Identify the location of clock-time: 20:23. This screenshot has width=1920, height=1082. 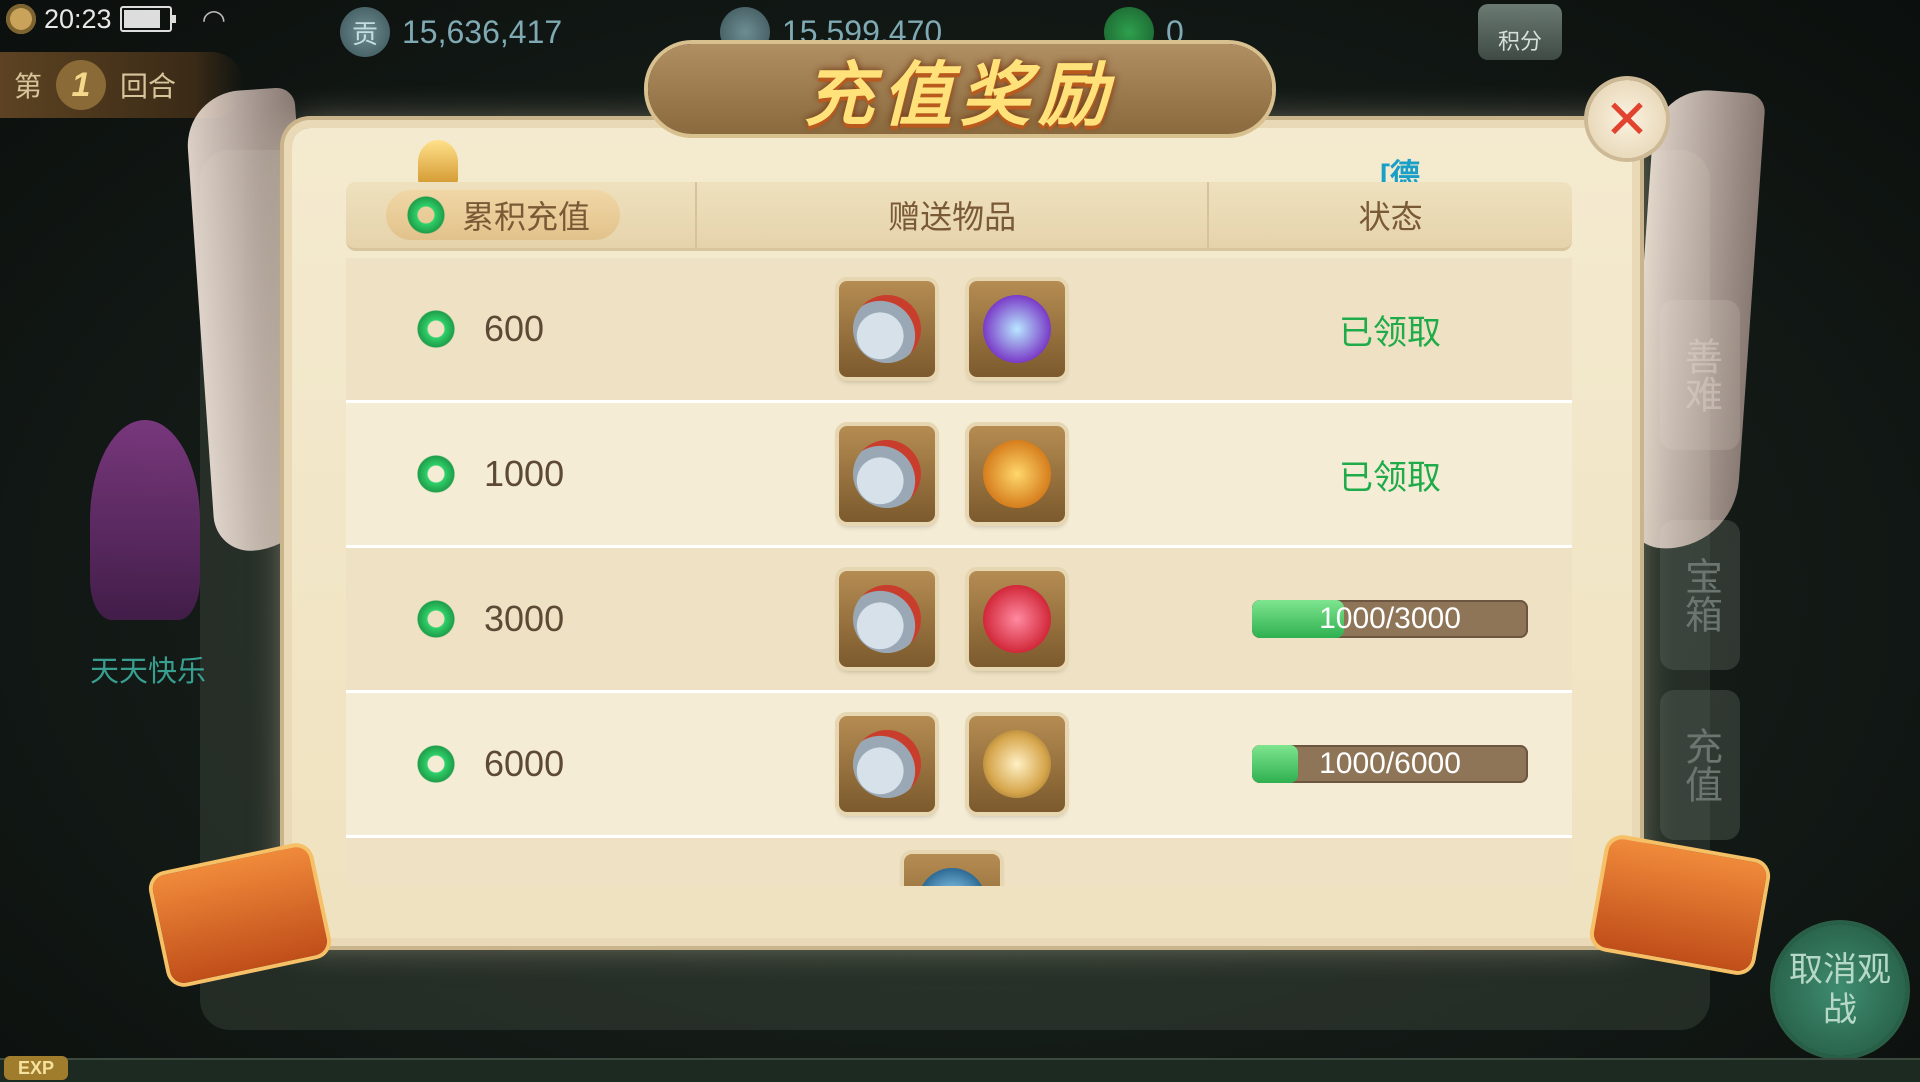
(78, 18).